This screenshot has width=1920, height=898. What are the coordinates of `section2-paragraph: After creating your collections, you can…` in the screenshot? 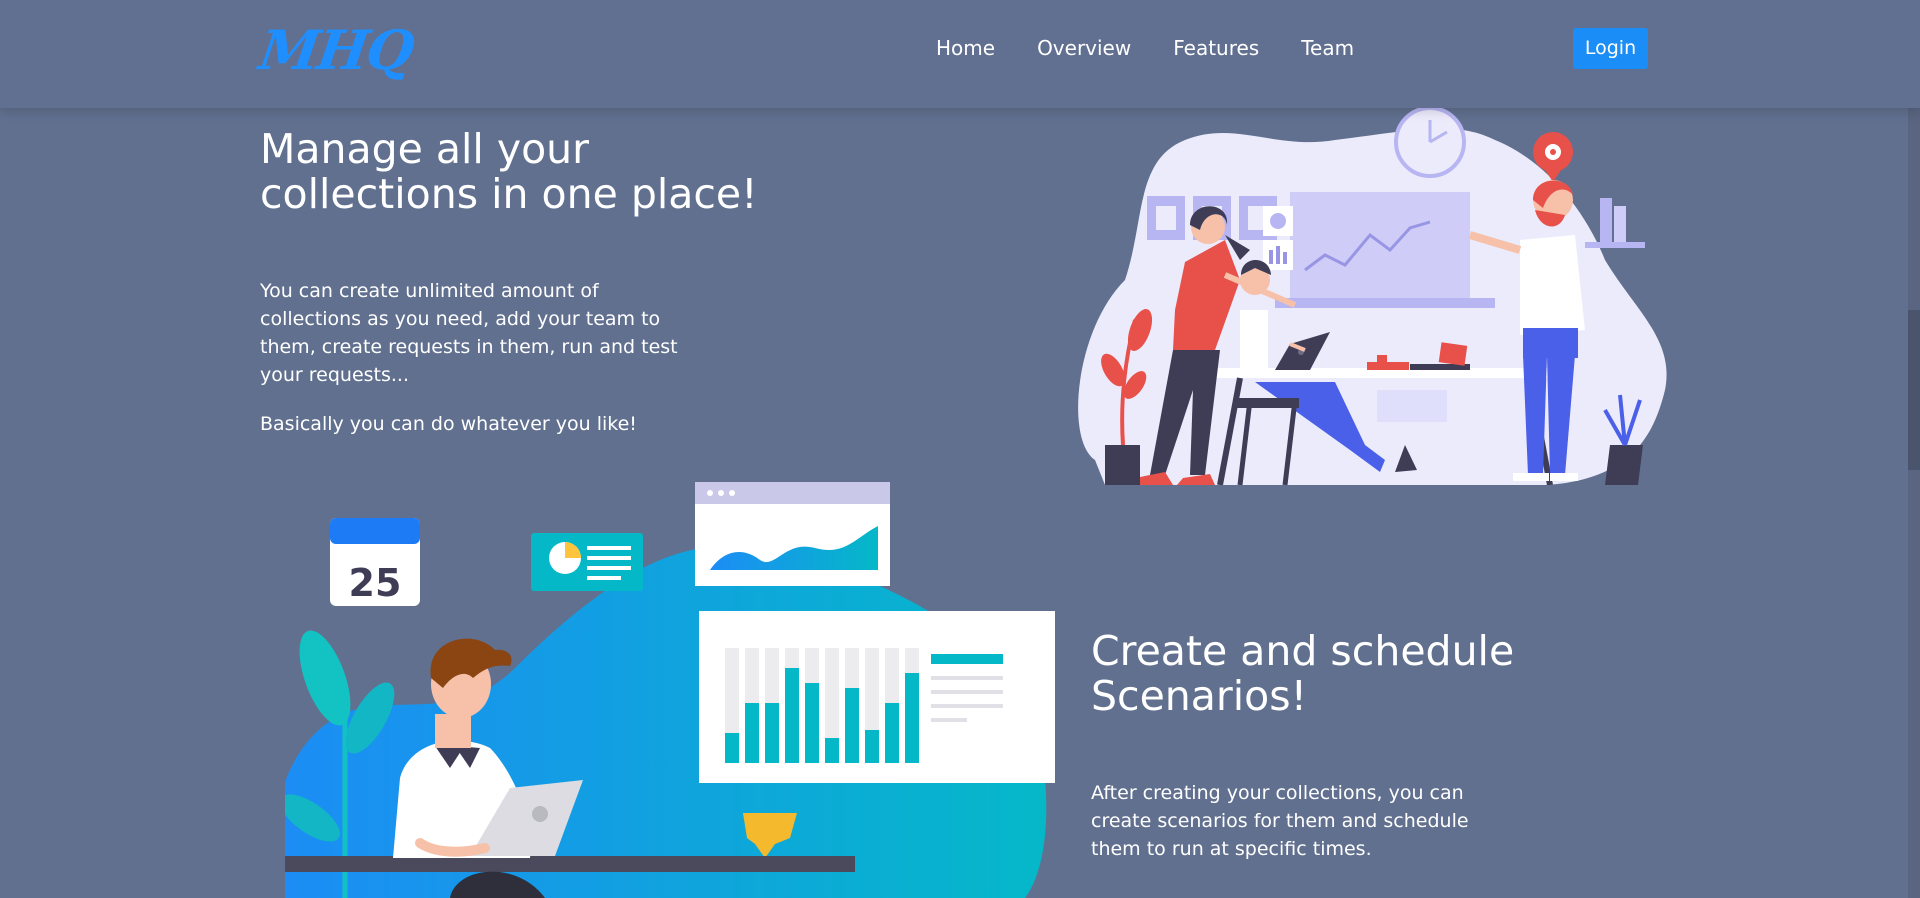 It's located at (1280, 821).